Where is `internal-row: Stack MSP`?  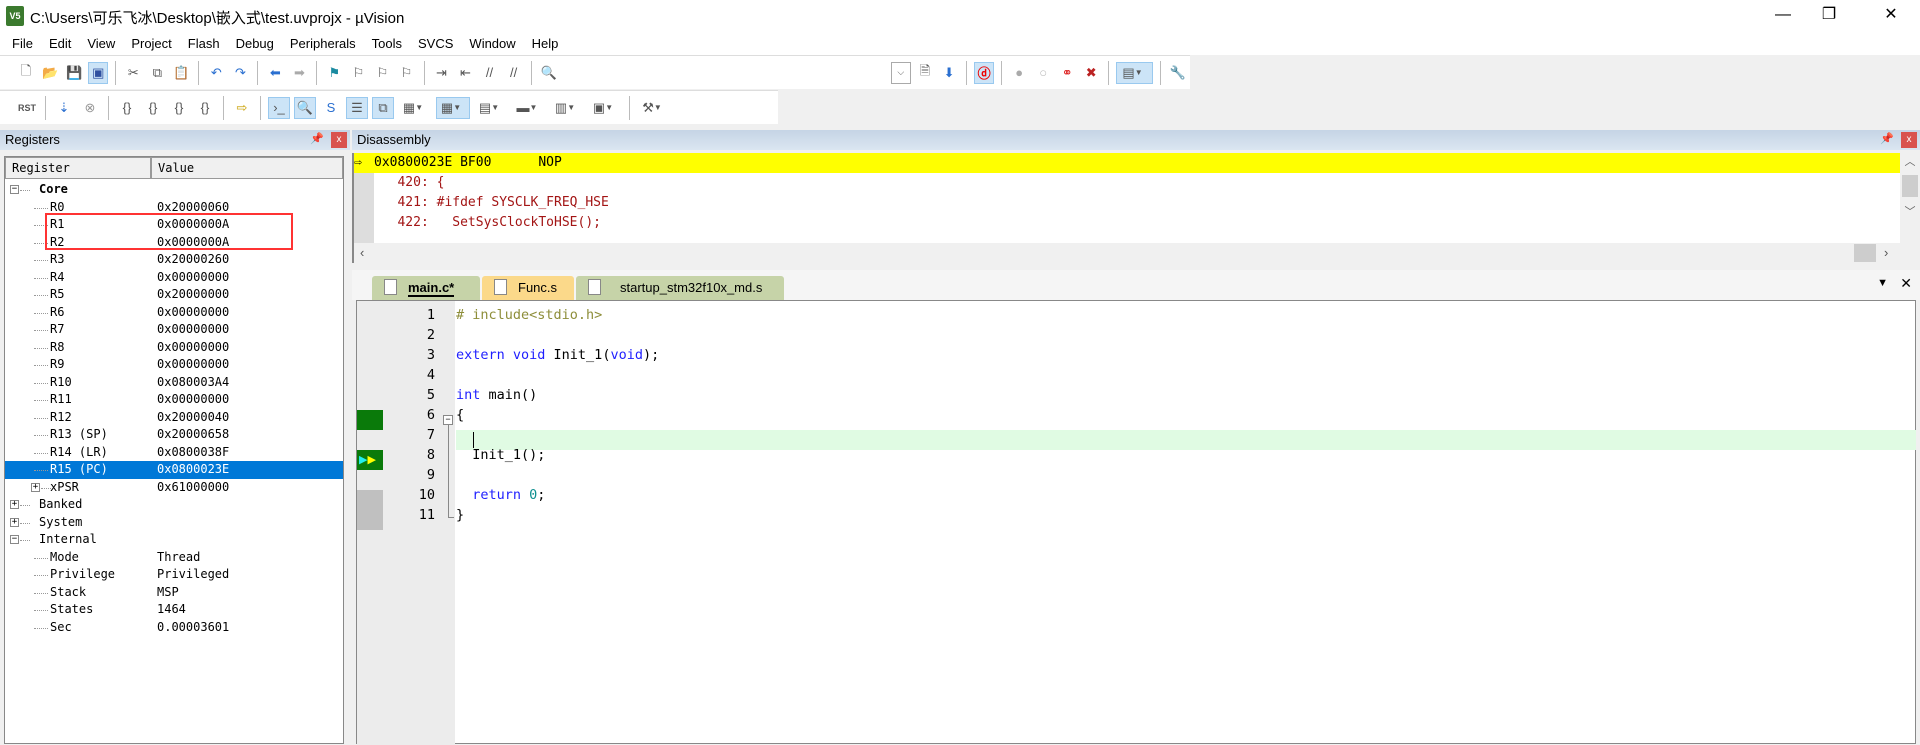
internal-row: Stack MSP is located at coordinates (174, 593).